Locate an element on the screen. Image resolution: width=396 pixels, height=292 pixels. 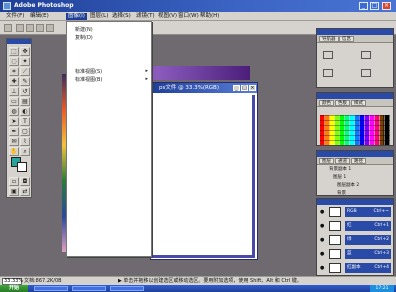
toolbox-header is located at coordinates (19, 41).